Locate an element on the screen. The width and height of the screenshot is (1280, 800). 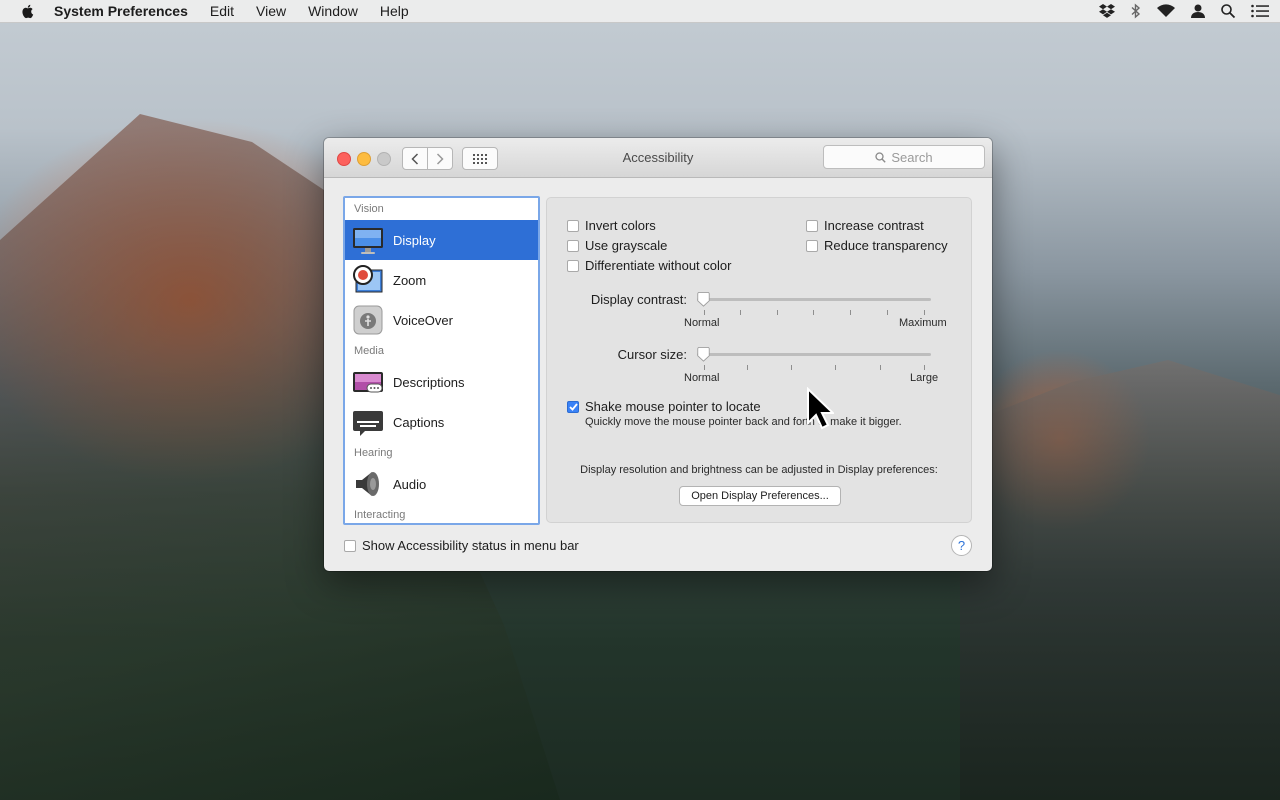
cursor-size-track is located at coordinates (814, 354).